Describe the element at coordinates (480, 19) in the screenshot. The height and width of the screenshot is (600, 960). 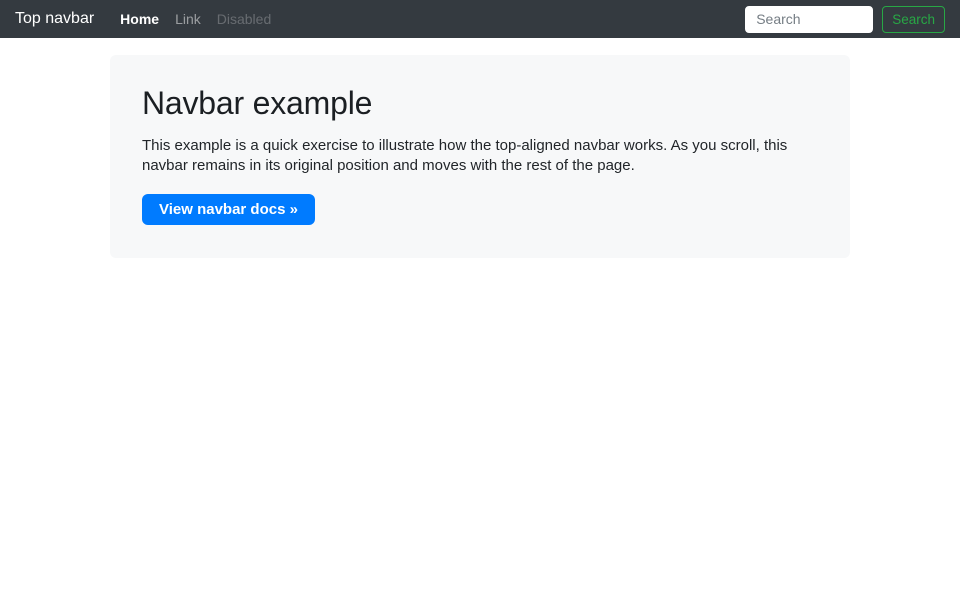
I see `top-navbar: Top navbar Home Link Disabled Search` at that location.